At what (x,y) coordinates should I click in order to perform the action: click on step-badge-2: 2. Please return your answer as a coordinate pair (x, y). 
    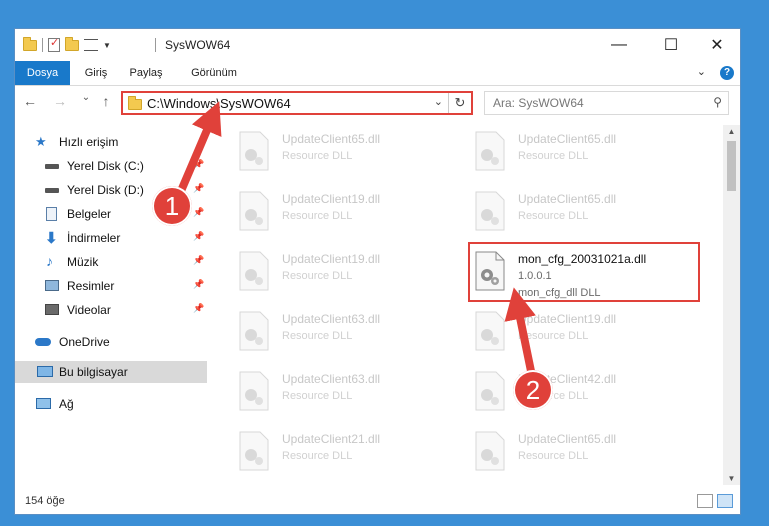
    Looking at the image, I should click on (533, 390).